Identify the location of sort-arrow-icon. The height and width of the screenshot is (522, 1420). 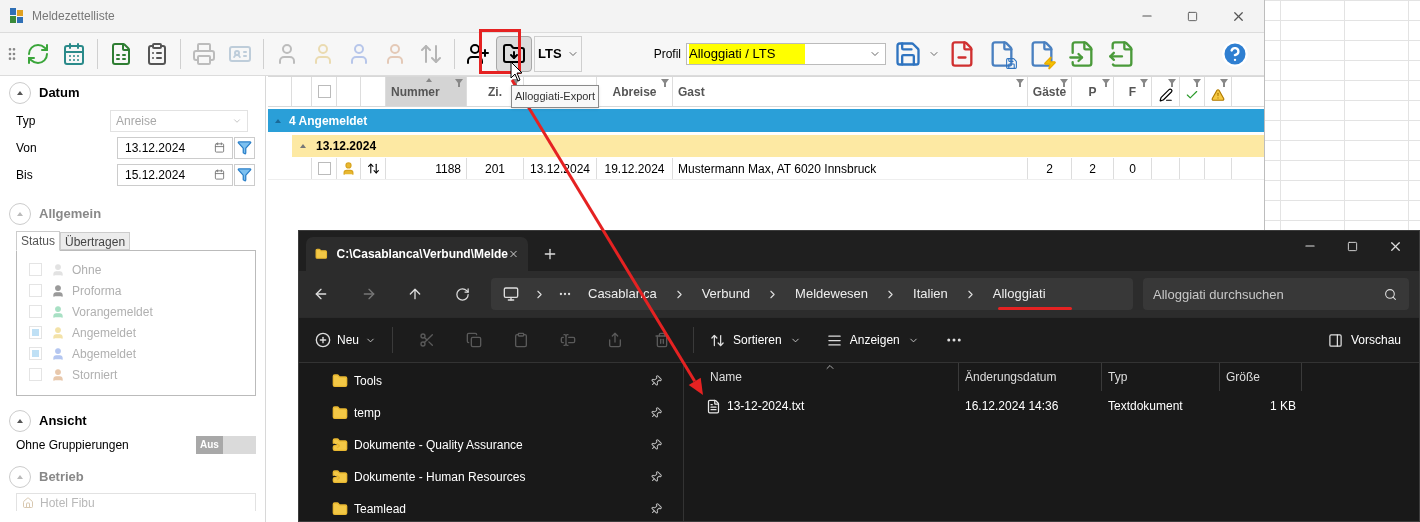
(429, 80).